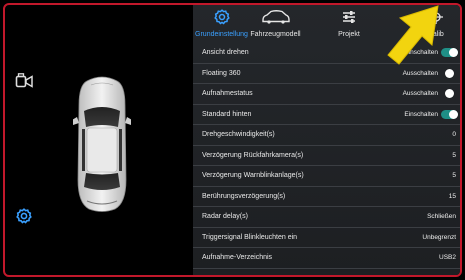 Image resolution: width=465 pixels, height=280 pixels. What do you see at coordinates (227, 93) in the screenshot?
I see `setting-label: Aufnahmestatus` at bounding box center [227, 93].